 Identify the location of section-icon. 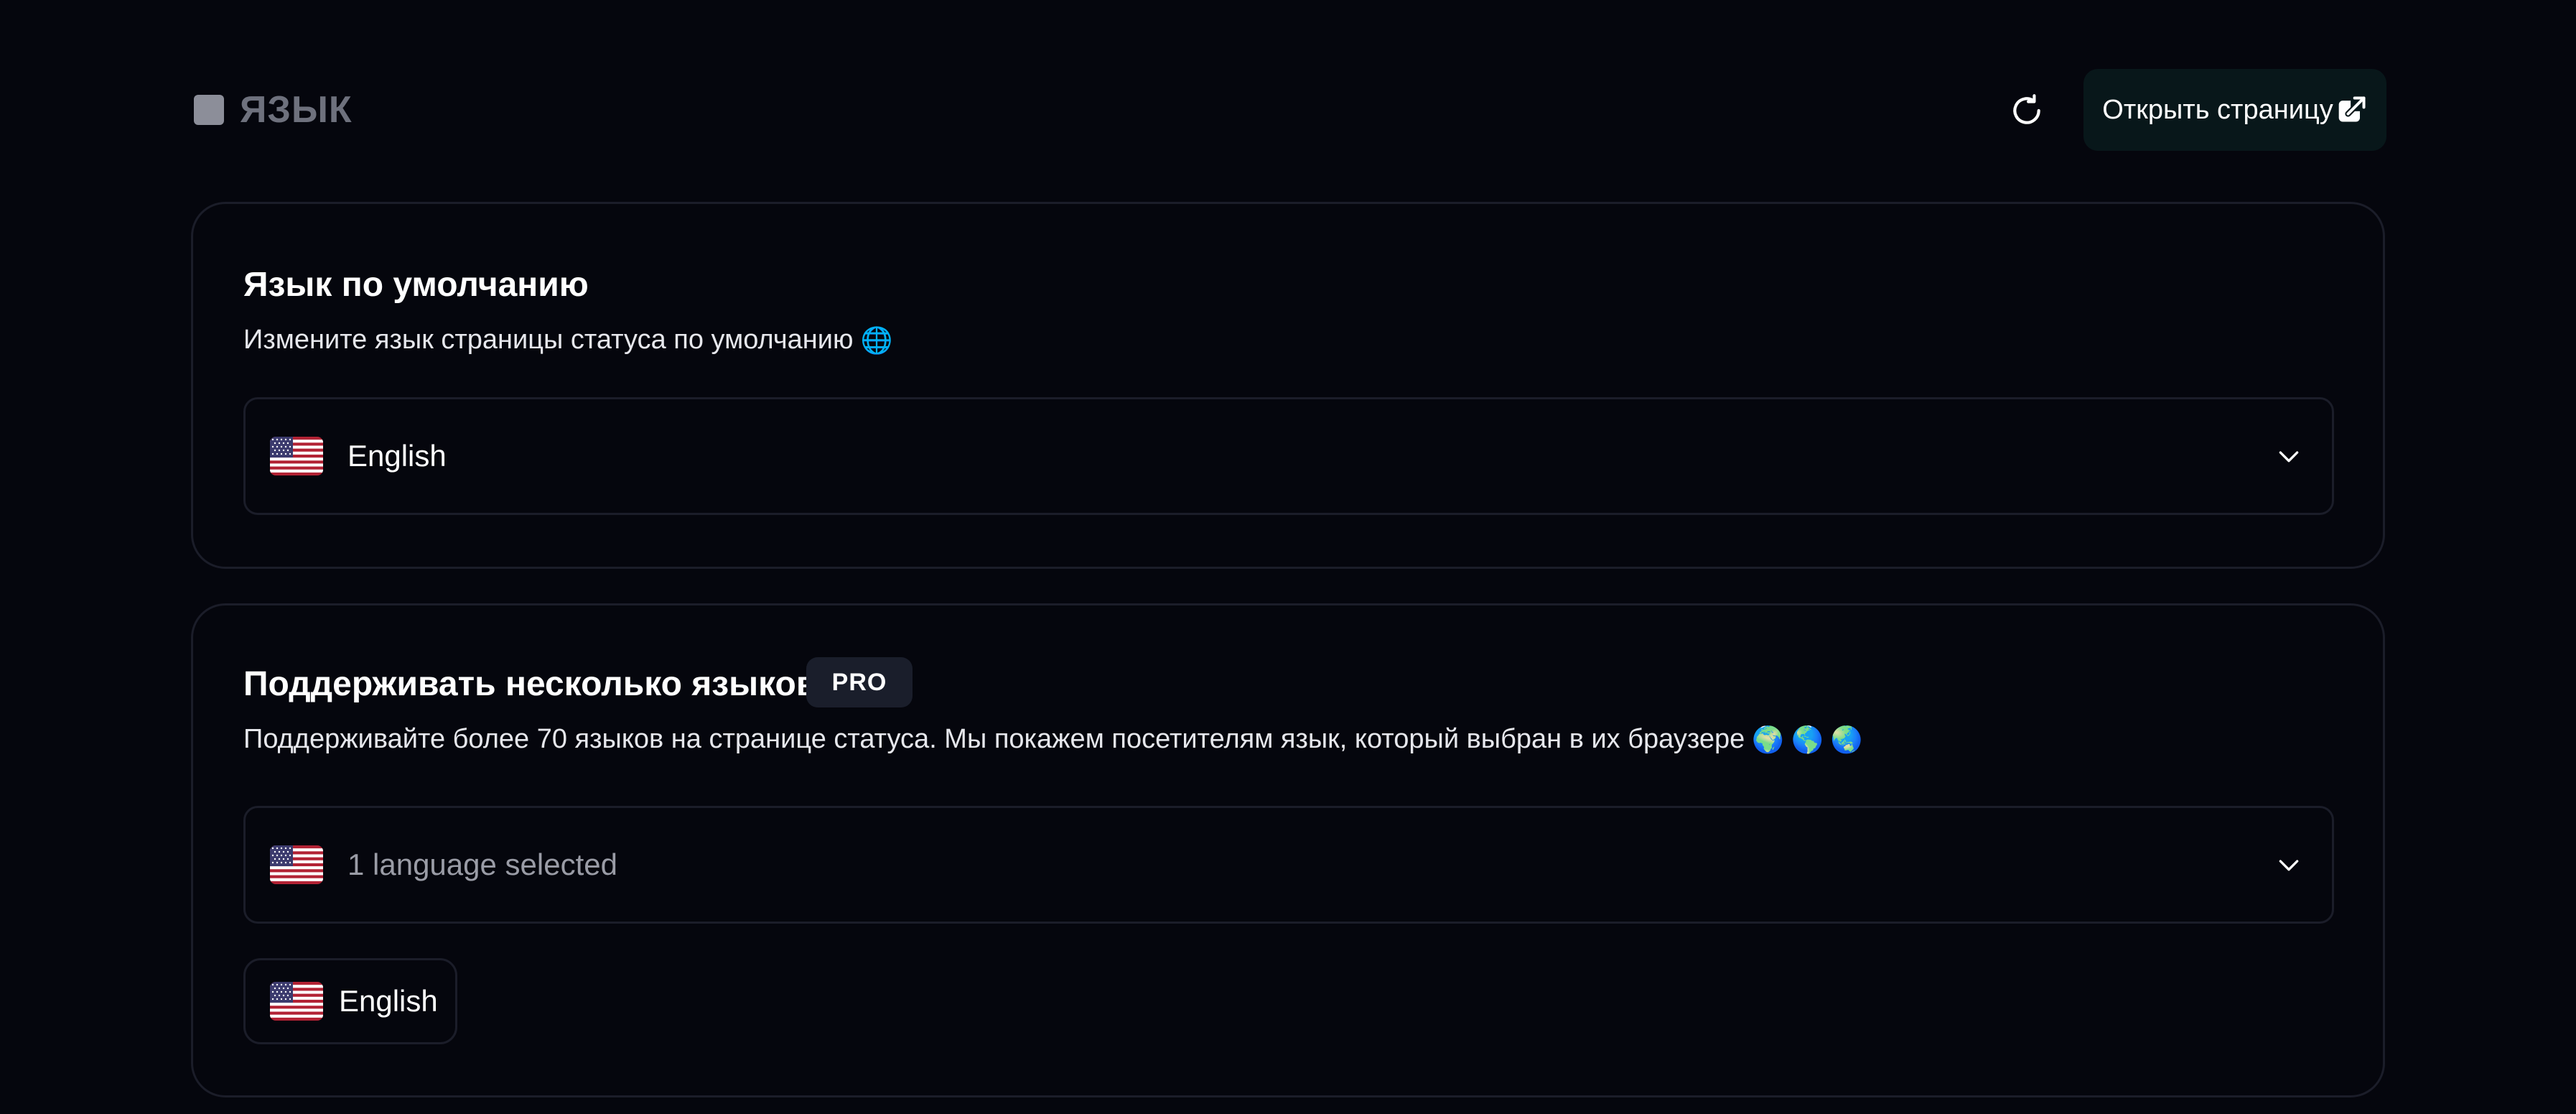
(209, 110).